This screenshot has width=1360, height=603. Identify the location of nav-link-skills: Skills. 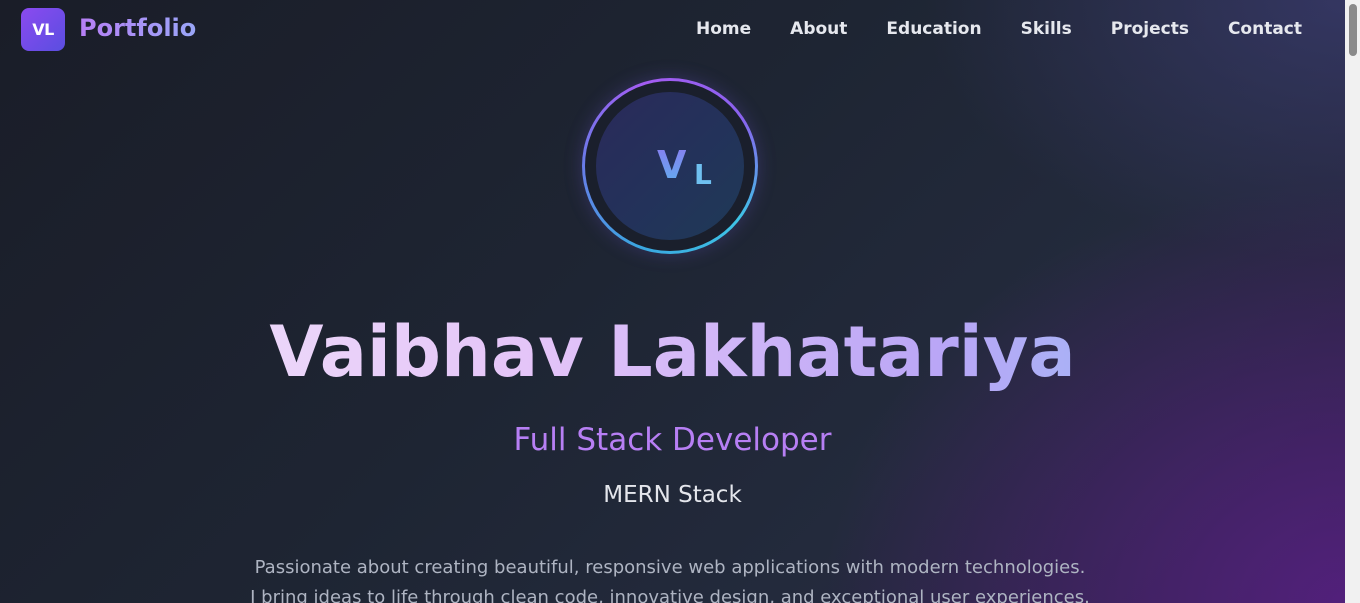
(1046, 29).